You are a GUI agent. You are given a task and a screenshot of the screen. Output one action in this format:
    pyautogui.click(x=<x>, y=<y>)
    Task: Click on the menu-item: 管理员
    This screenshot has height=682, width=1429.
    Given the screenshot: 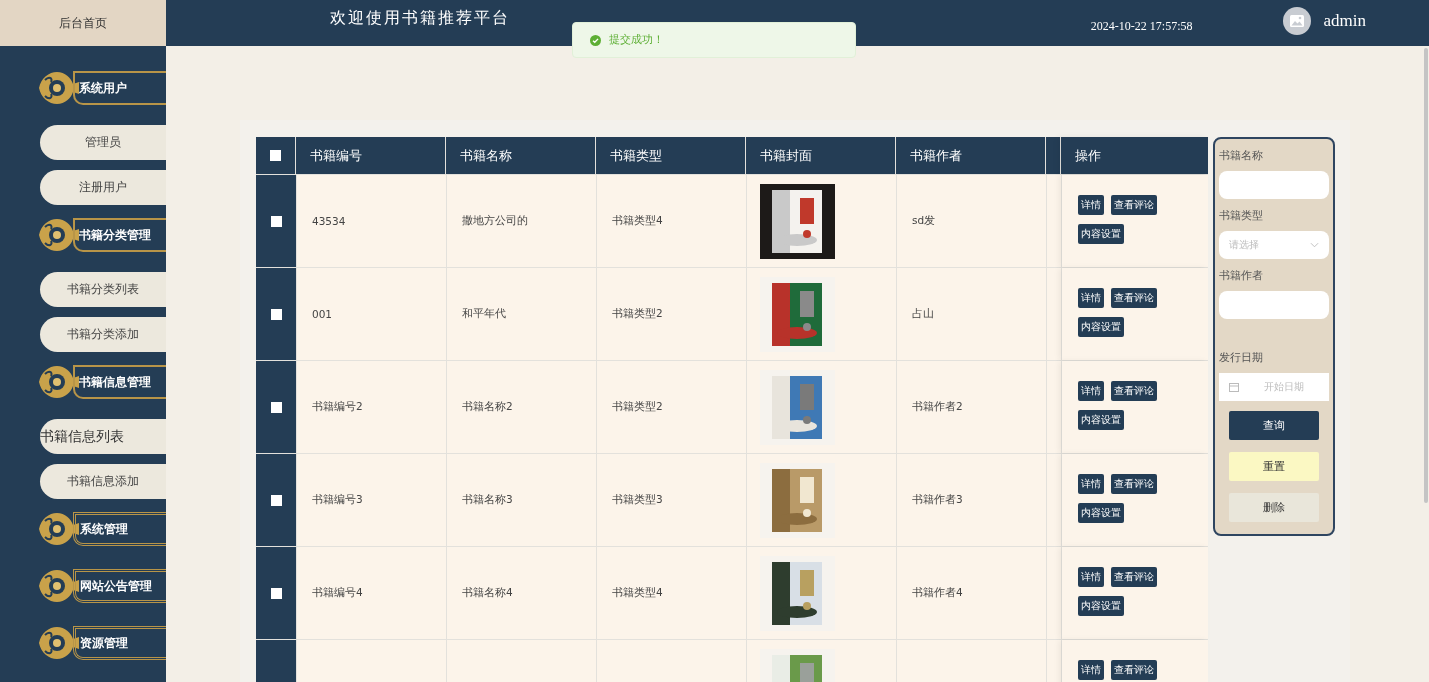 What is the action you would take?
    pyautogui.click(x=103, y=142)
    